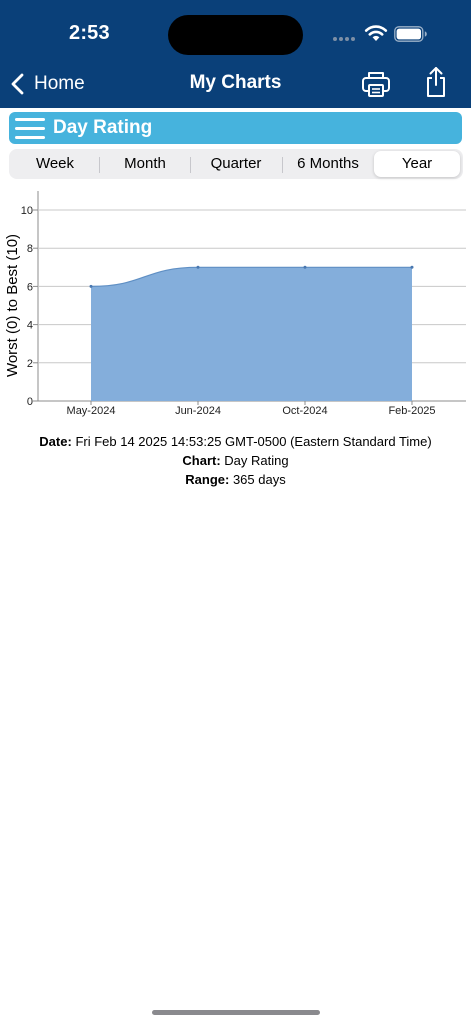  Describe the element at coordinates (411, 411) in the screenshot. I see `x-tick-label: Feb-2025` at that location.